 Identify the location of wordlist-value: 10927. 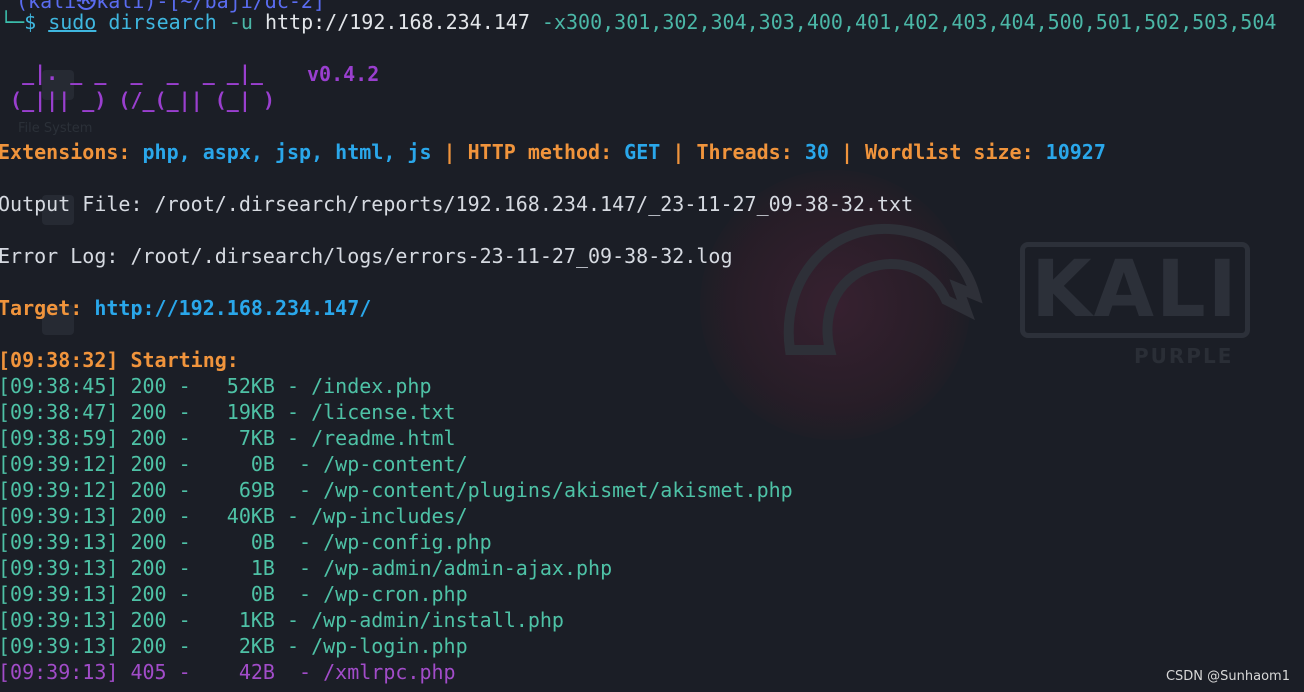
(1075, 152).